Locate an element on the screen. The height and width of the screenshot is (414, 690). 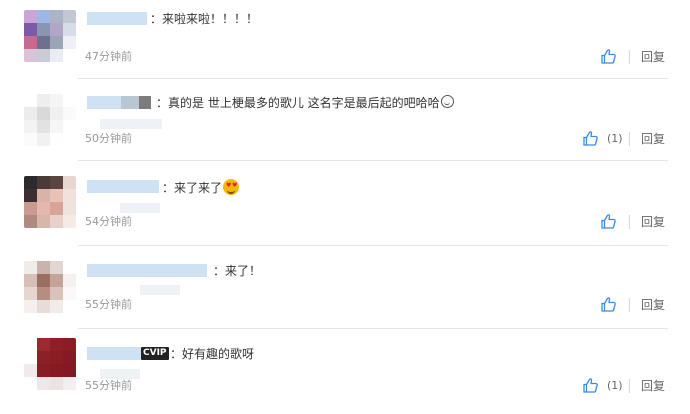
comment-text: ：来啦来啦！！！！ is located at coordinates (204, 19).